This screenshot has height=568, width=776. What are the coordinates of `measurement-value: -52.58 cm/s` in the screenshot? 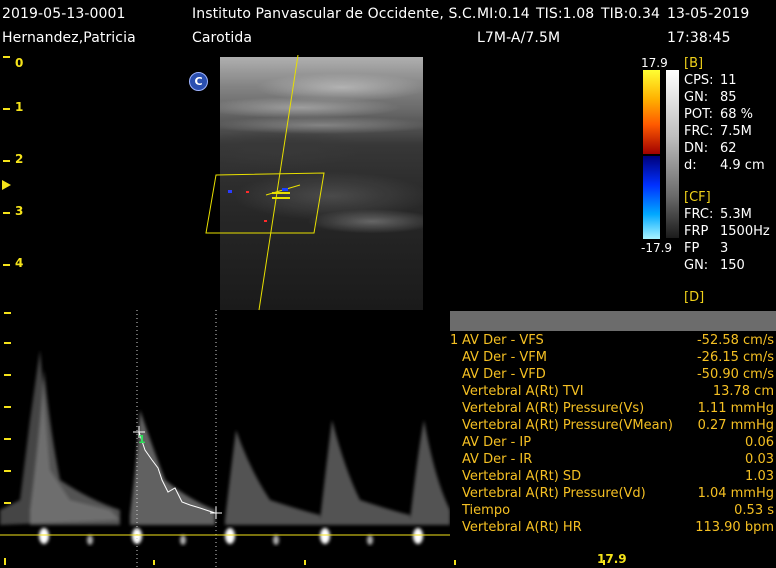 It's located at (735, 340).